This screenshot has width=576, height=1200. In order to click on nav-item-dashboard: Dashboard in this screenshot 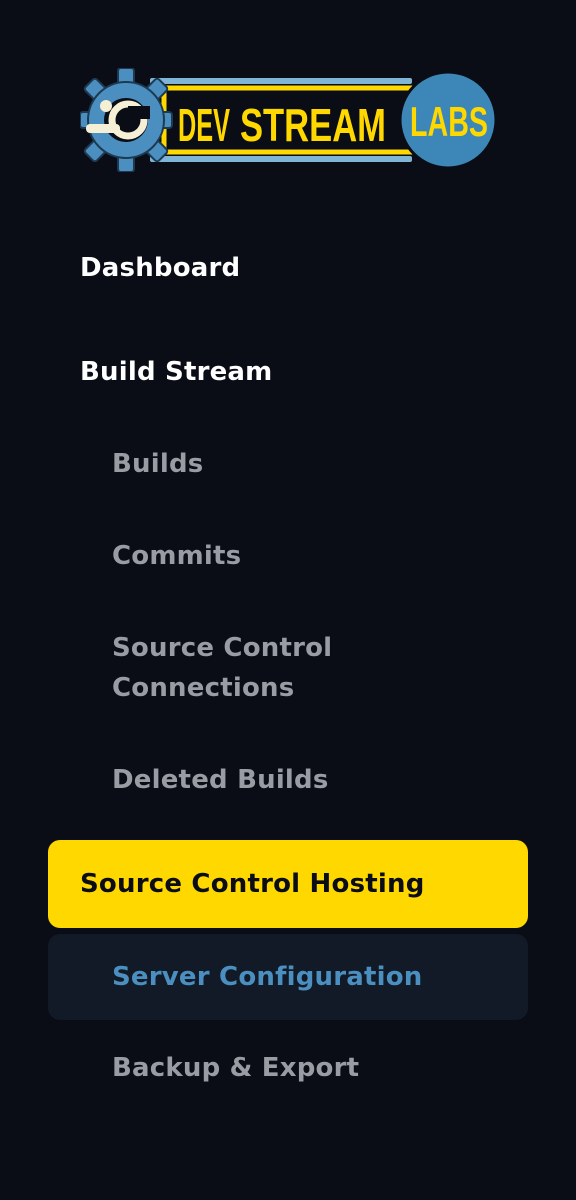, I will do `click(288, 268)`.